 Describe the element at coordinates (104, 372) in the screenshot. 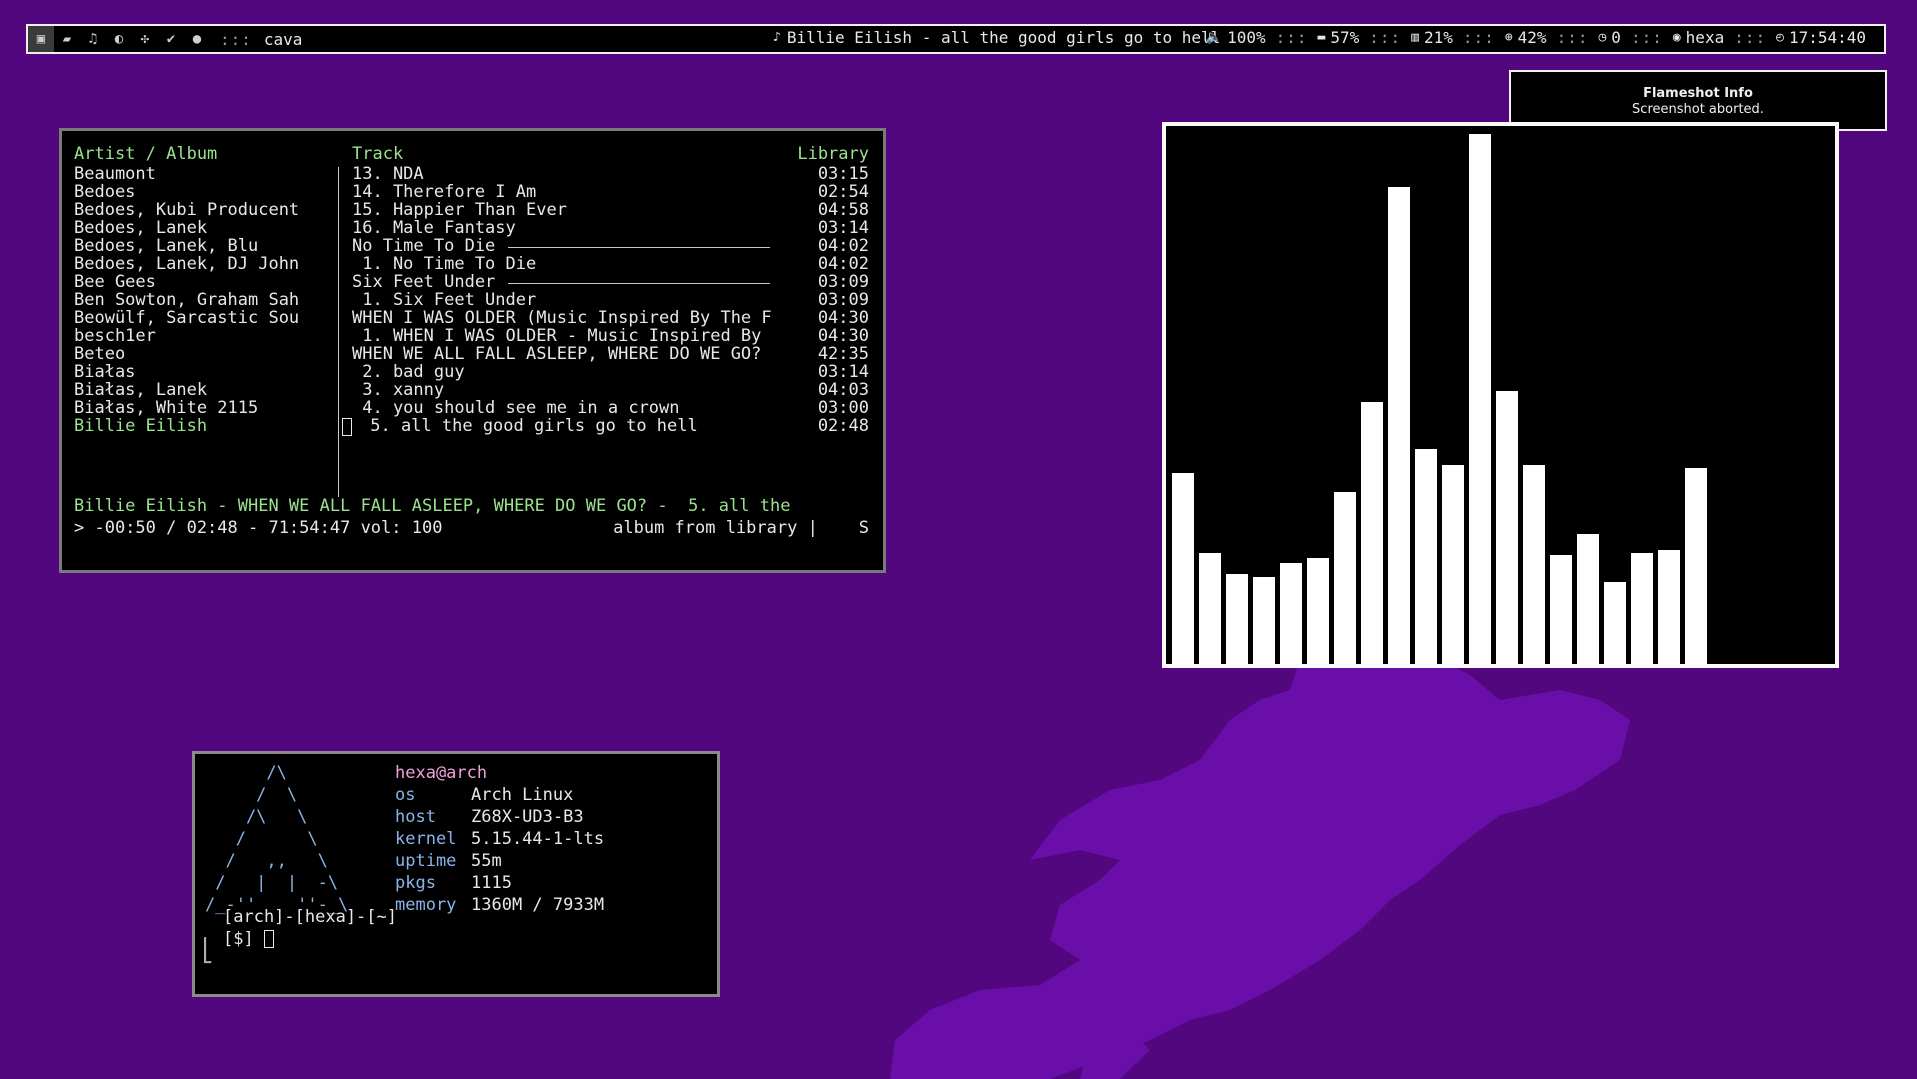

I see `artist-item: Białas` at that location.